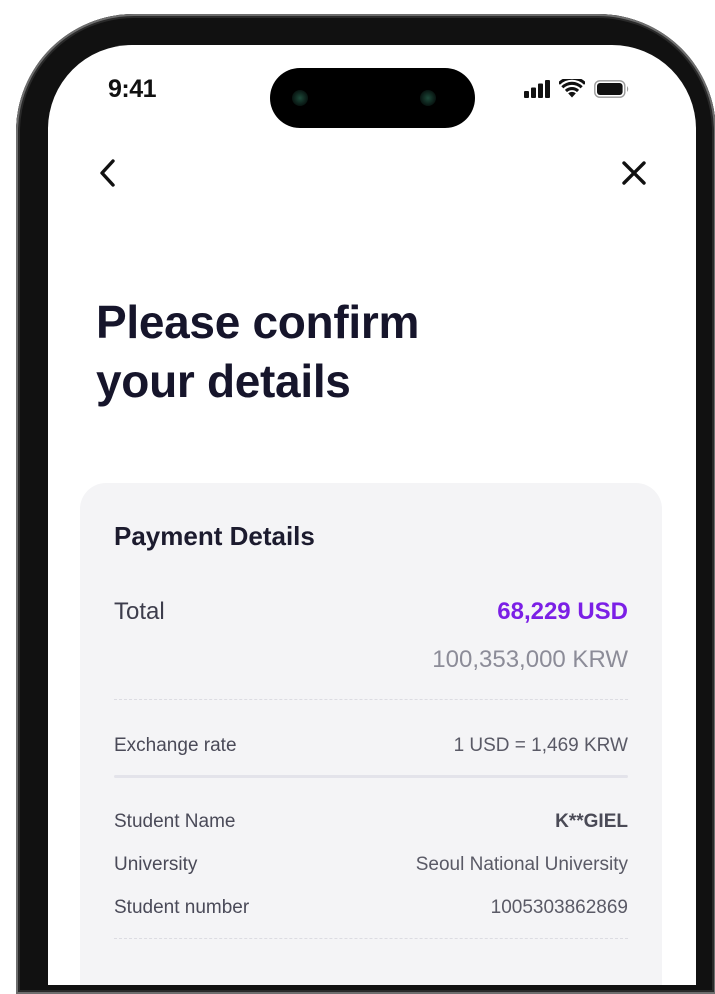 This screenshot has width=715, height=994. Describe the element at coordinates (559, 907) in the screenshot. I see `student-number-value: 1005303862869` at that location.